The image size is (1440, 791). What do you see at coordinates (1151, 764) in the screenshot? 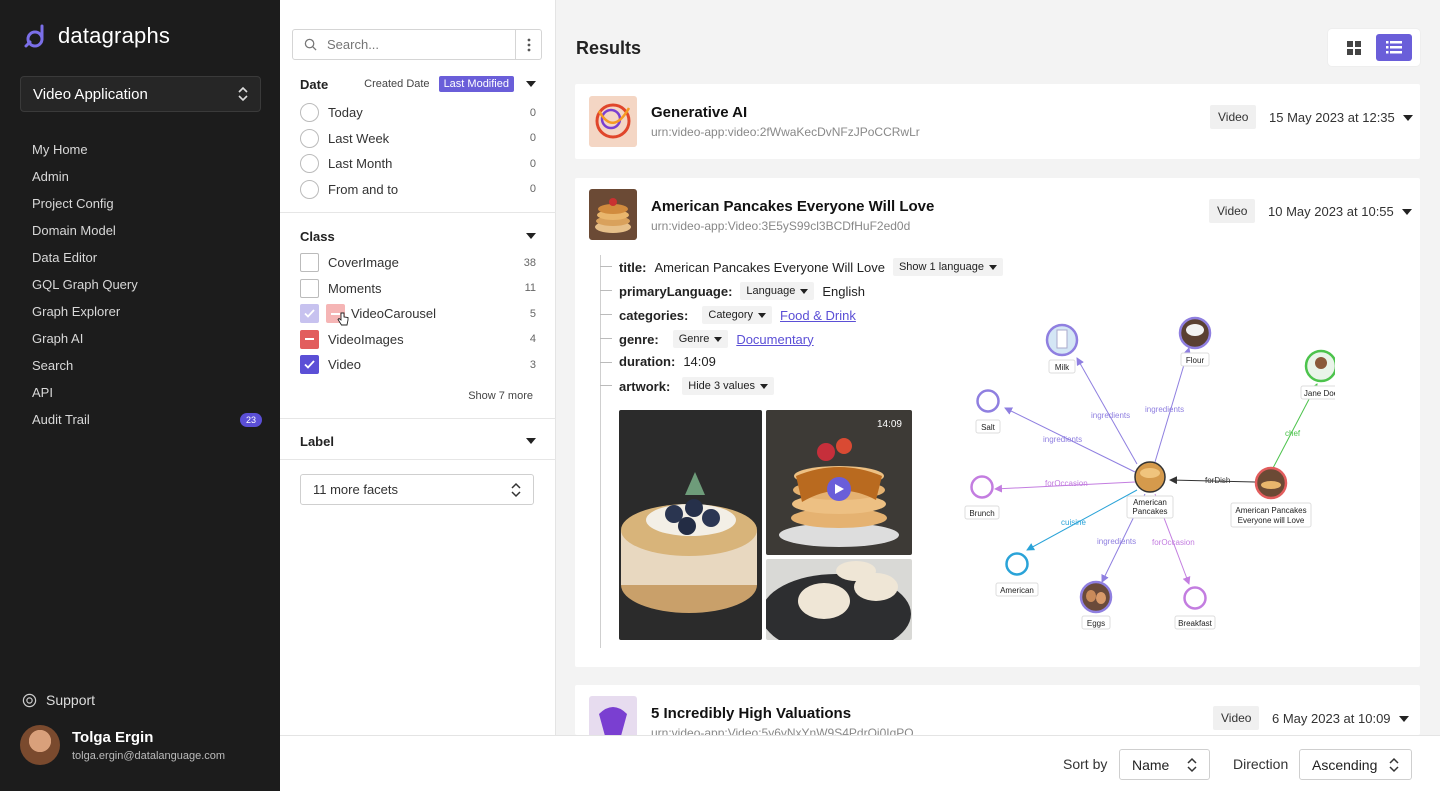
I see `sort-by-value: Name` at bounding box center [1151, 764].